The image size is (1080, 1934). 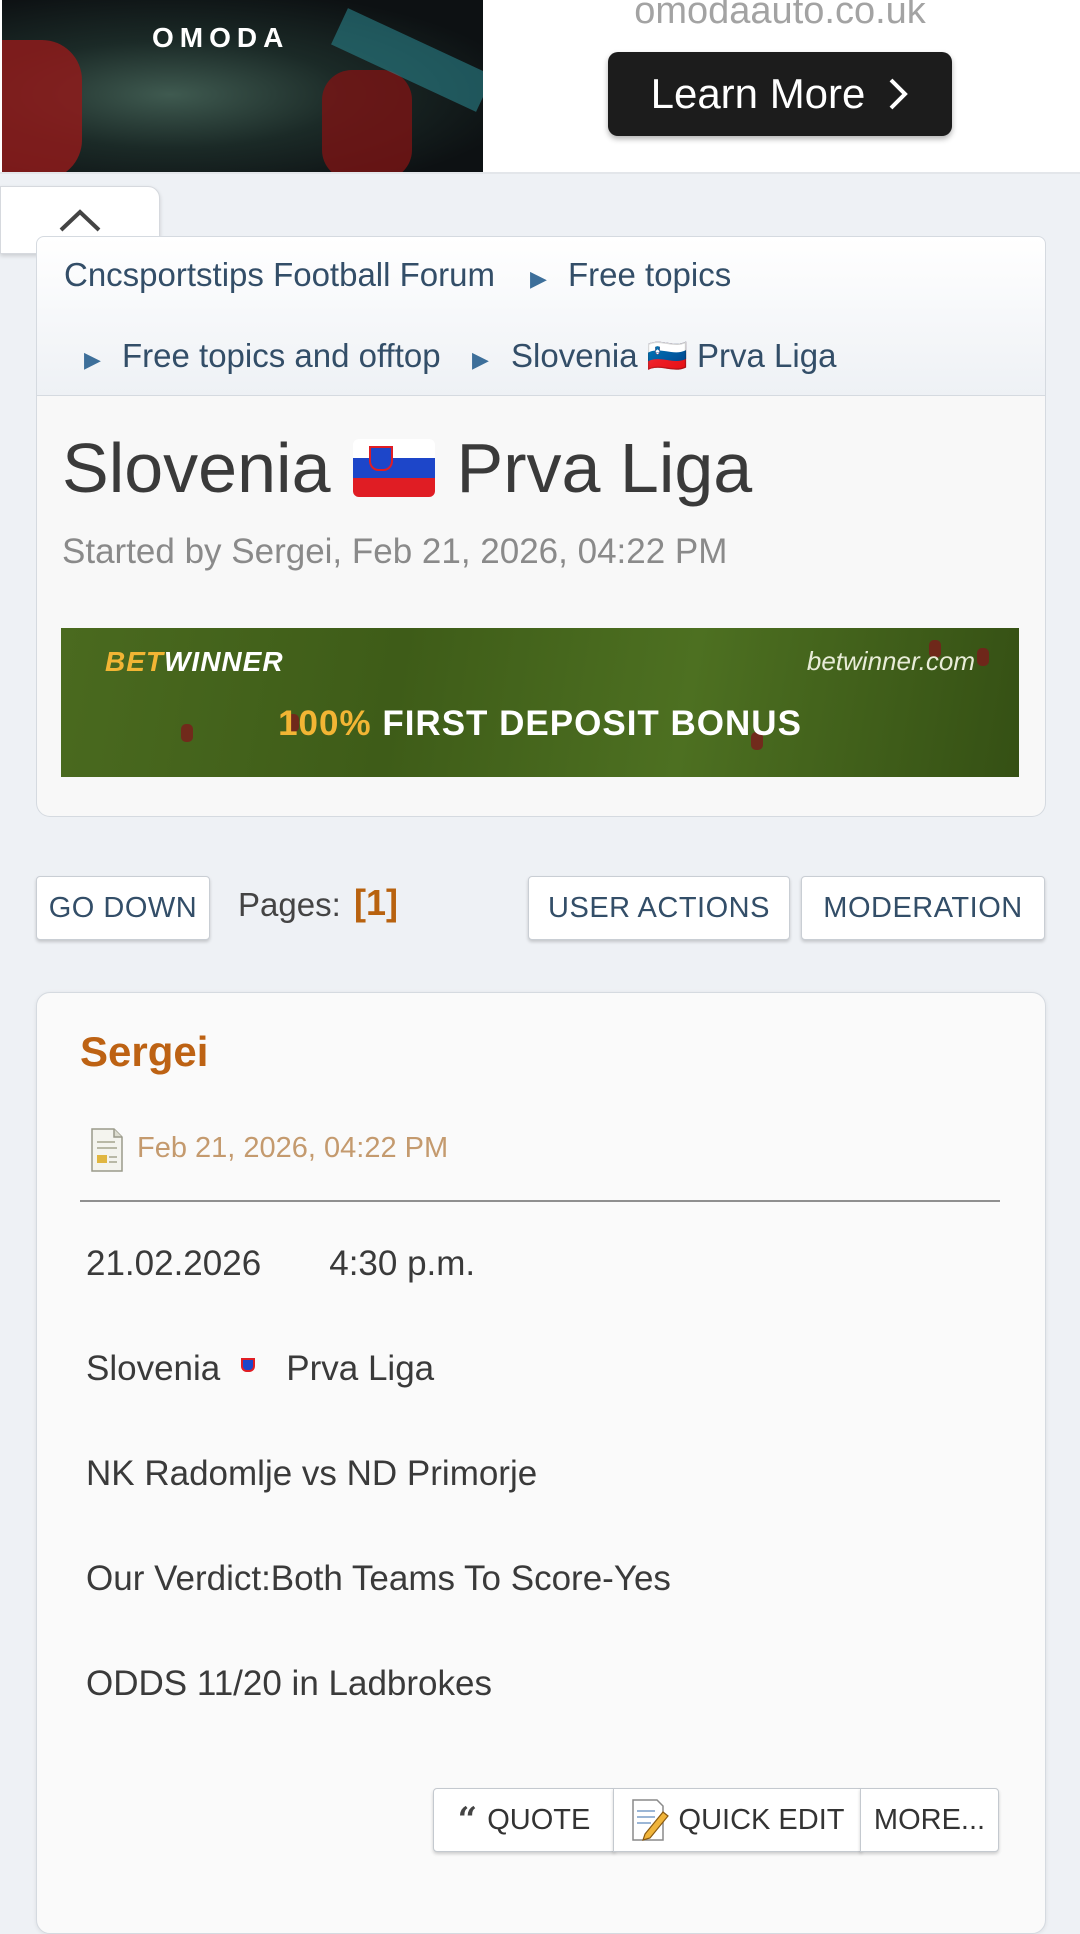 I want to click on chevron-right-icon, so click(x=899, y=94).